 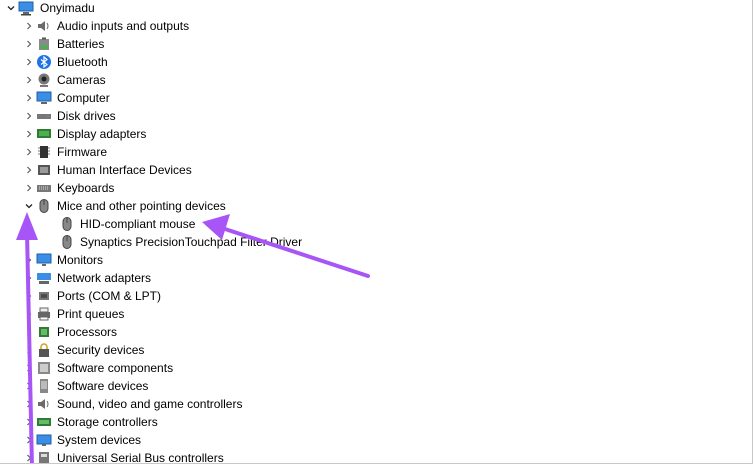 I want to click on tree-item-label: Disk drives, so click(x=86, y=116).